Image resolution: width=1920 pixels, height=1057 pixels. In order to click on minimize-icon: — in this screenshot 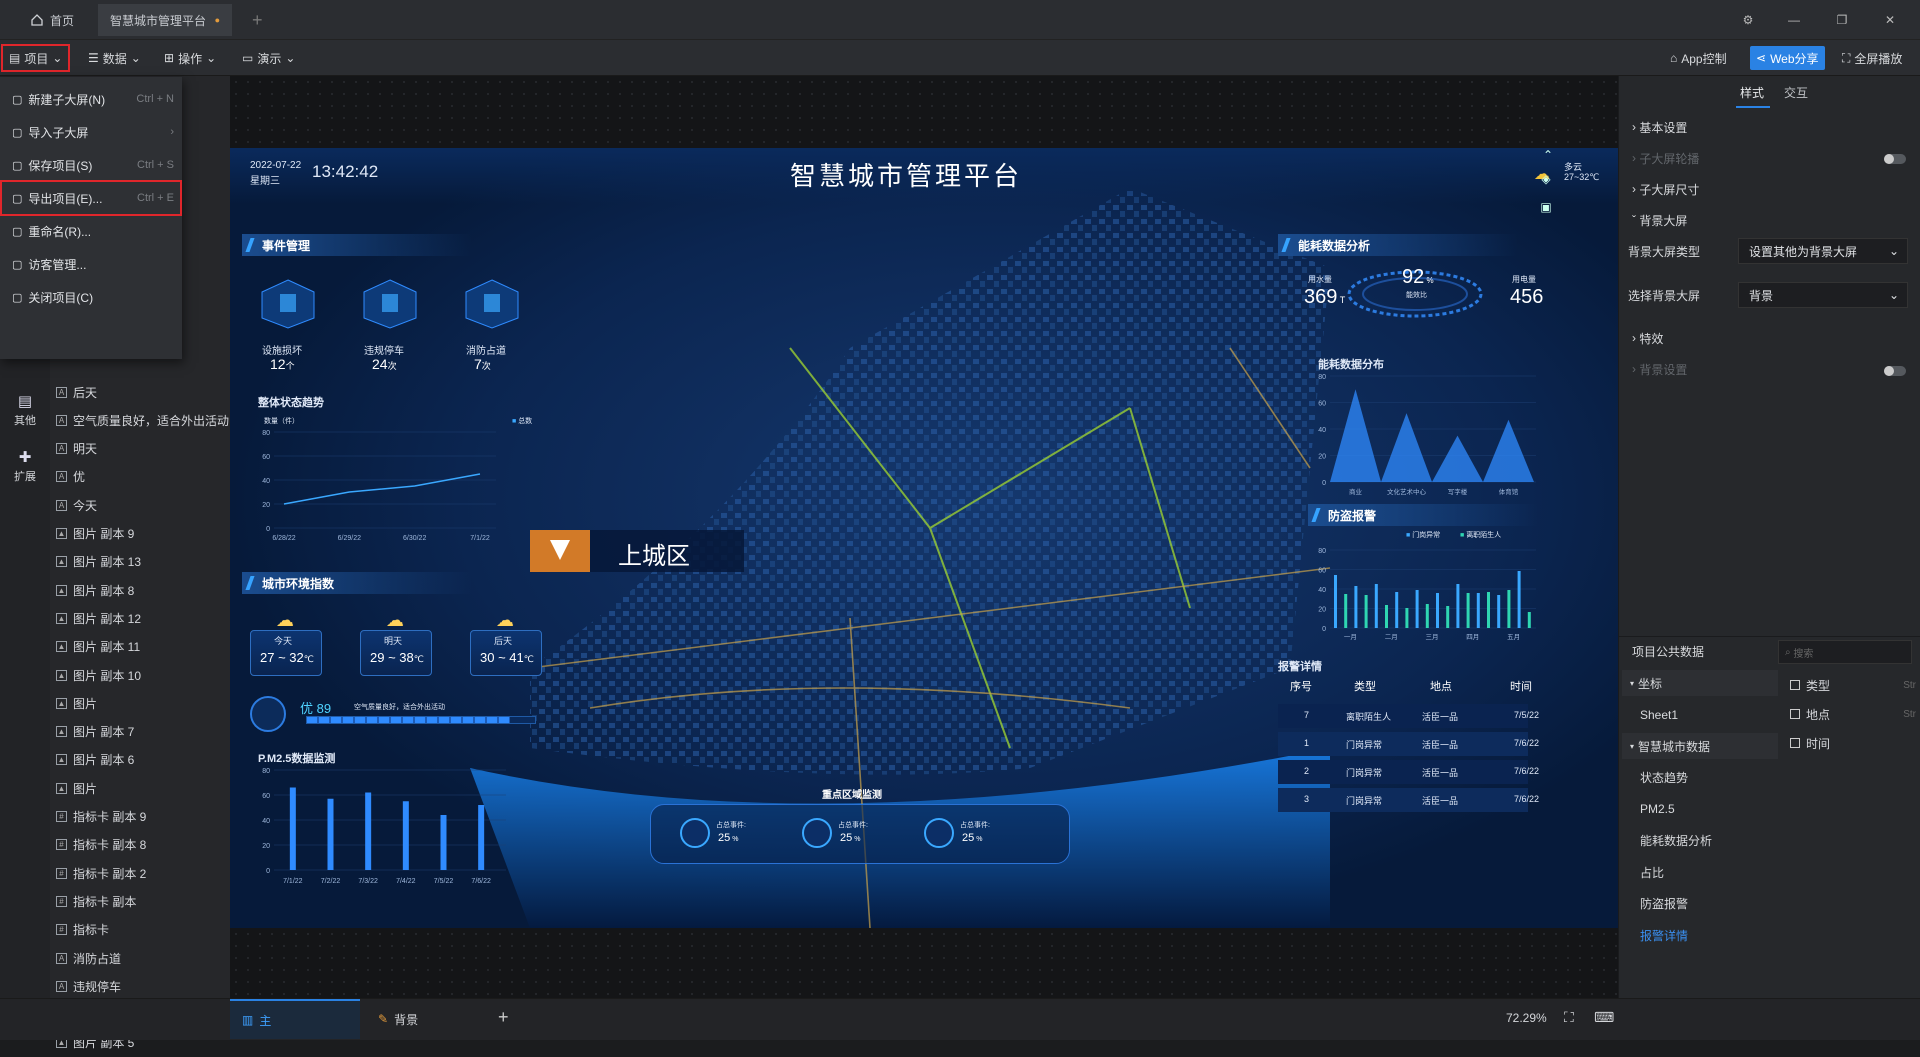, I will do `click(1794, 20)`.